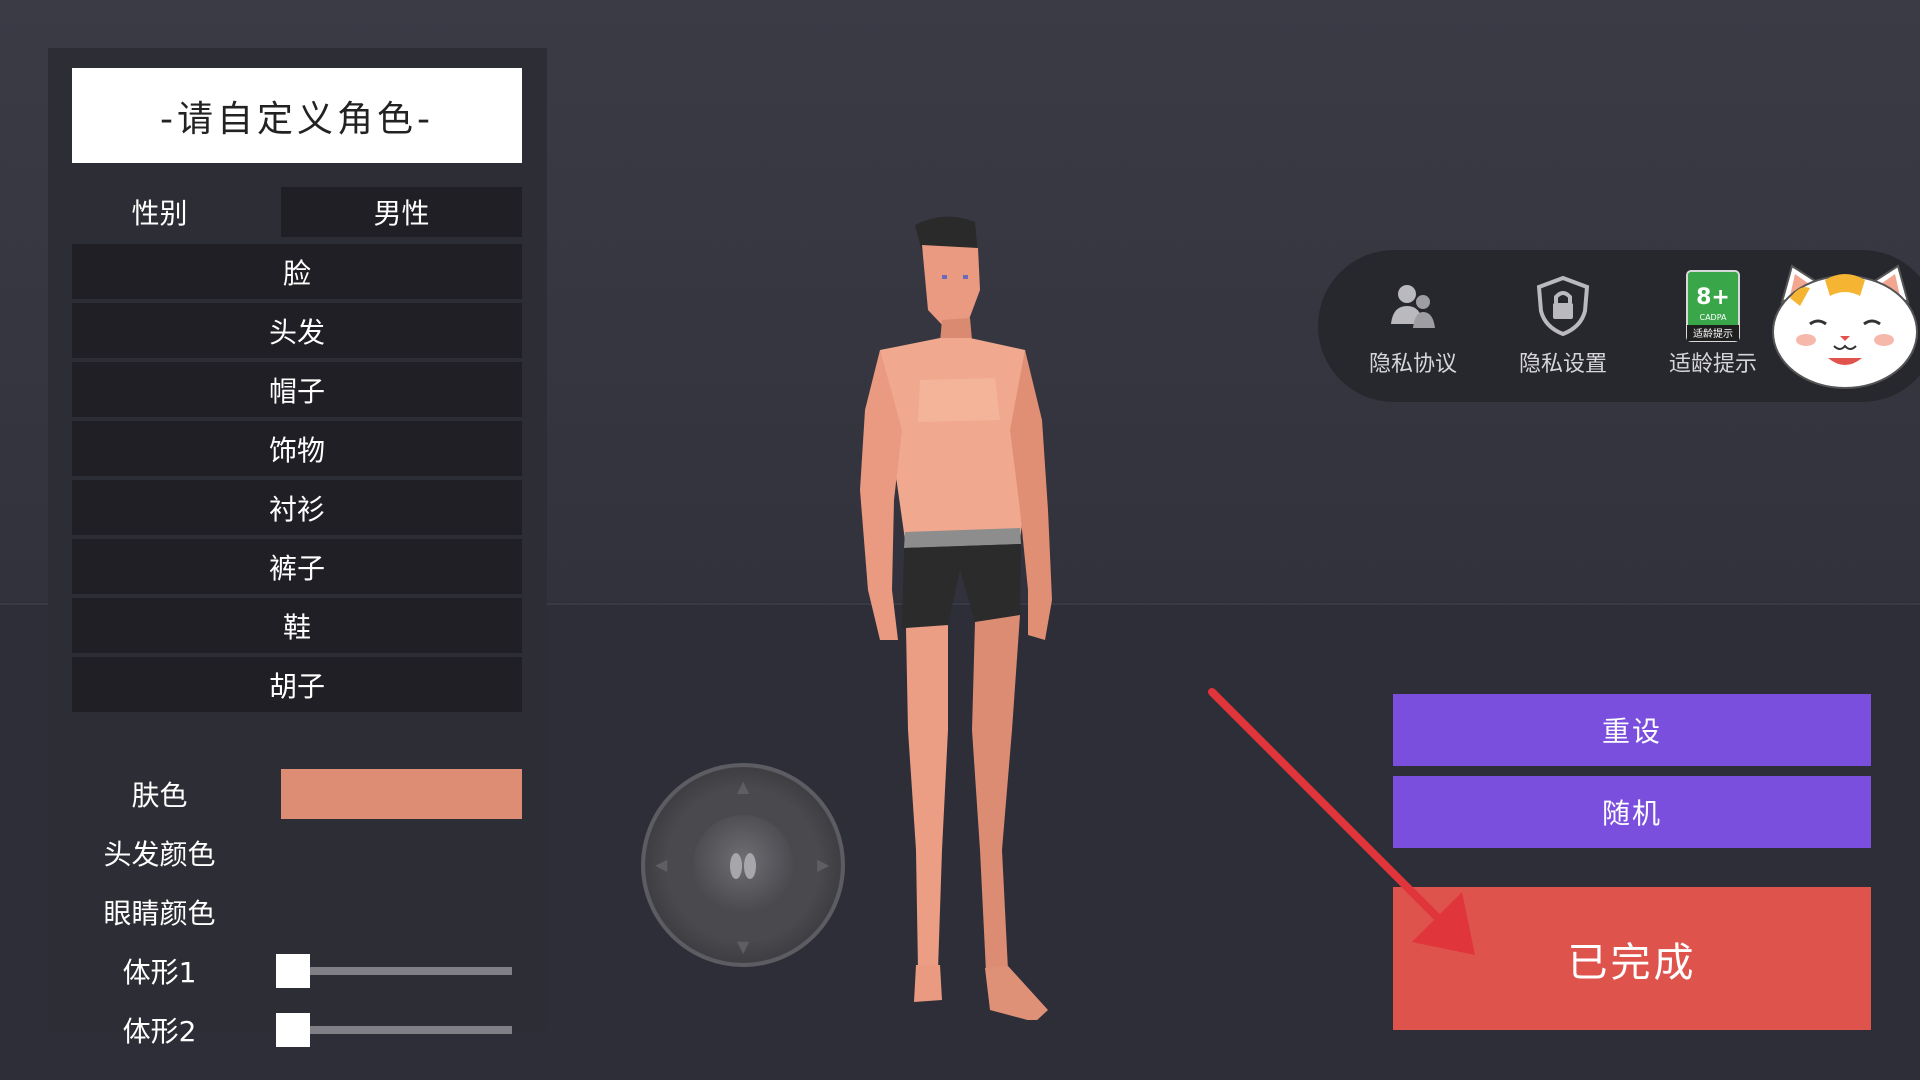  Describe the element at coordinates (159, 913) in the screenshot. I see `eye-color-label: 眼睛颜色` at that location.